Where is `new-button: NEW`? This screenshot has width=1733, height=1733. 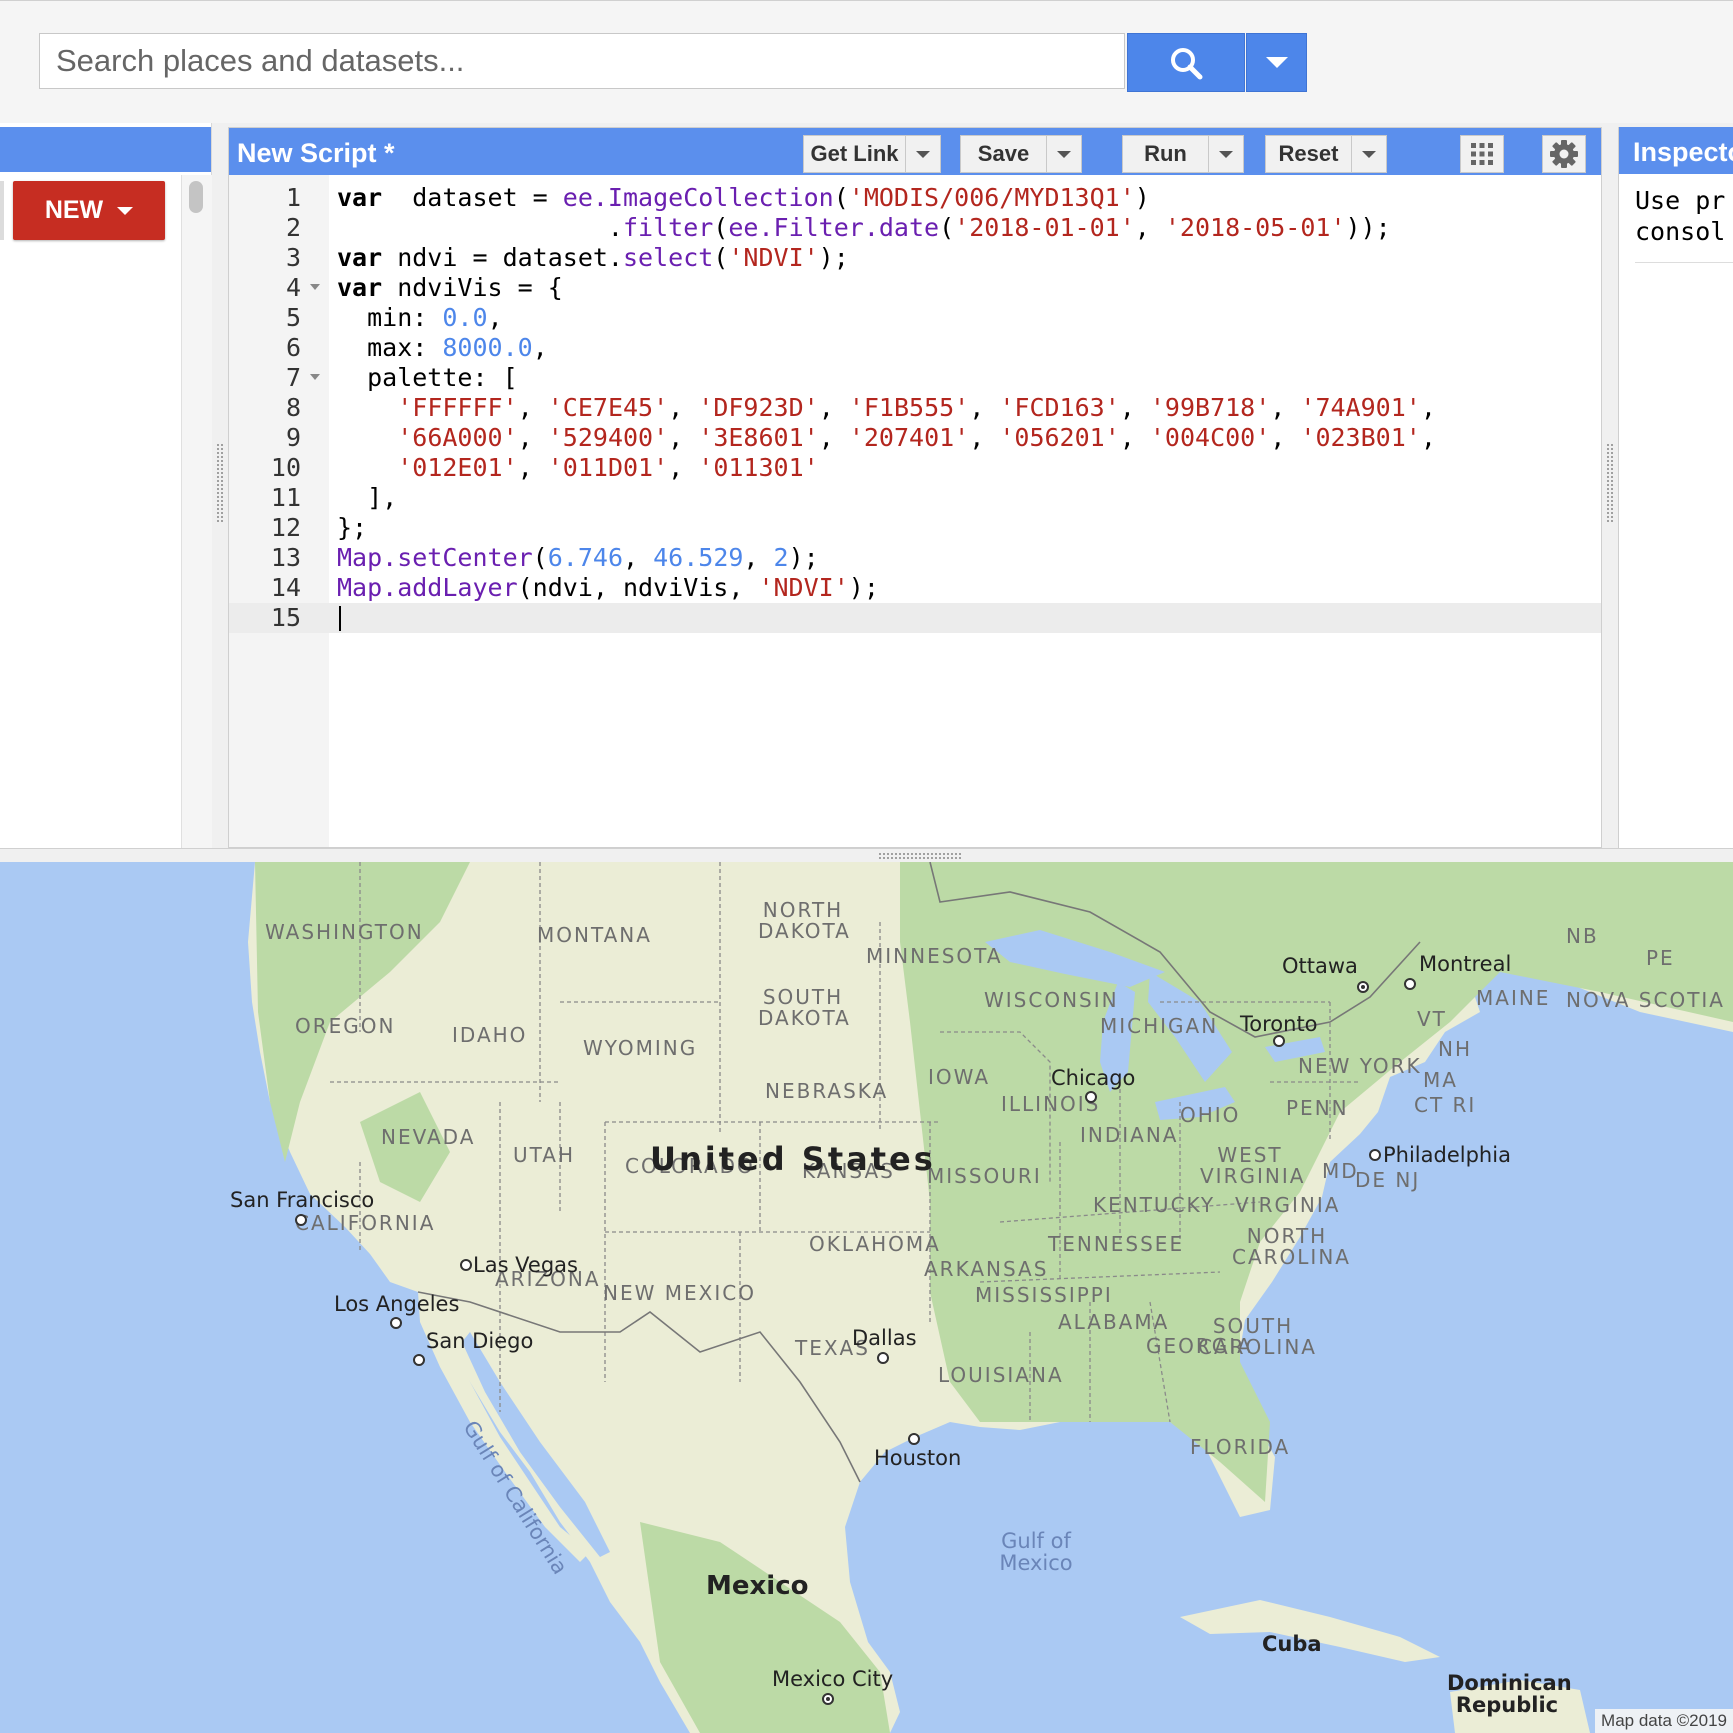 new-button: NEW is located at coordinates (89, 210).